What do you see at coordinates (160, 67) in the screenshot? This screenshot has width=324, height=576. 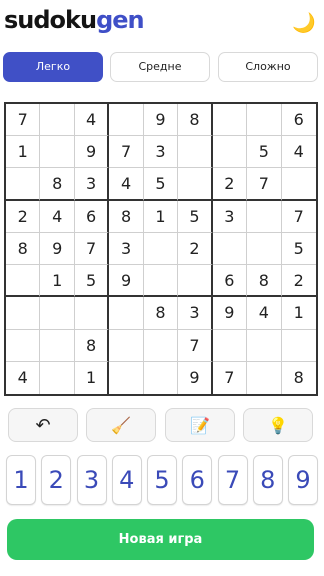 I see `difficulty-medium-button: Средне` at bounding box center [160, 67].